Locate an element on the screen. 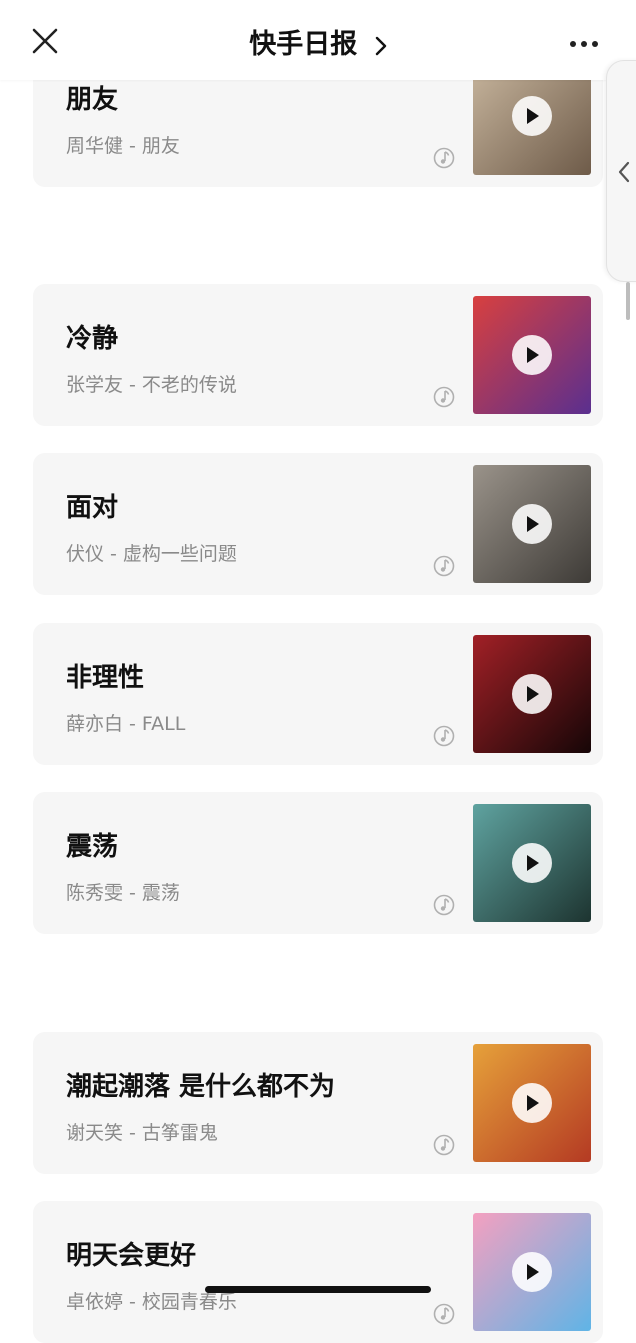  song-artist-album: 谢天笑 - 古筝雷鬼 is located at coordinates (142, 1133).